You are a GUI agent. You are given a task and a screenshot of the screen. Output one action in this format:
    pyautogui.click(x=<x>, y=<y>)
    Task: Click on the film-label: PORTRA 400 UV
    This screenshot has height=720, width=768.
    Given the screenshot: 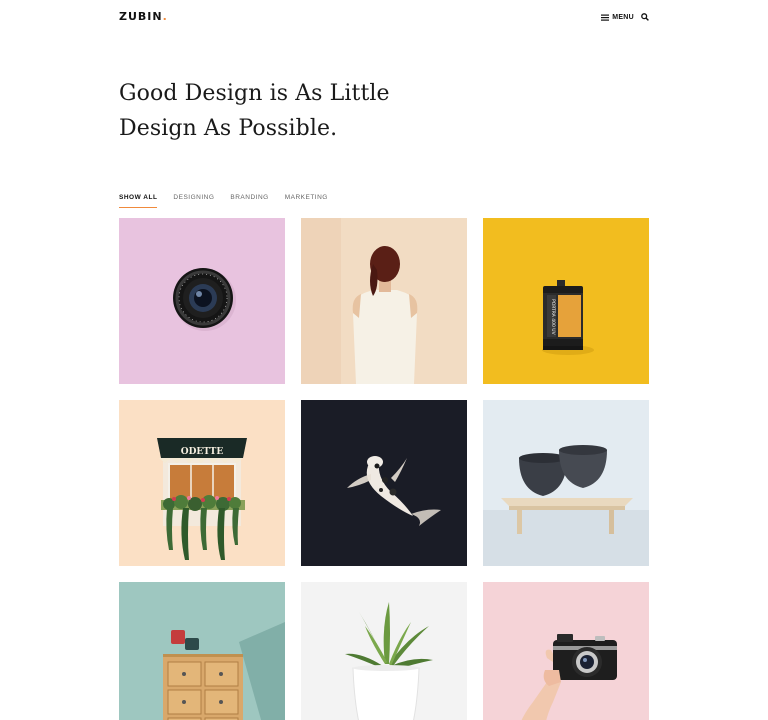 What is the action you would take?
    pyautogui.click(x=553, y=317)
    